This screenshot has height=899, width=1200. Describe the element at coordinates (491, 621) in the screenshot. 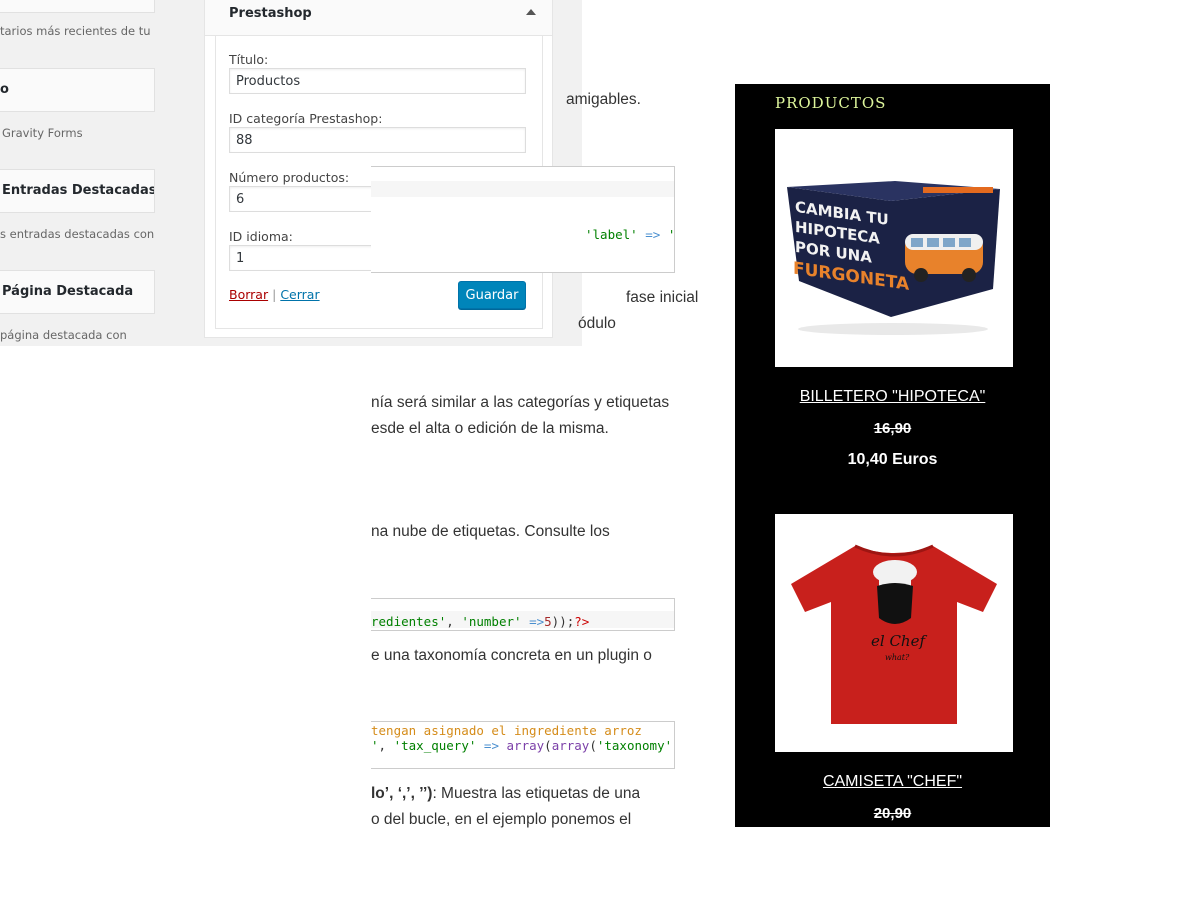

I see `code-token: 'number'` at that location.